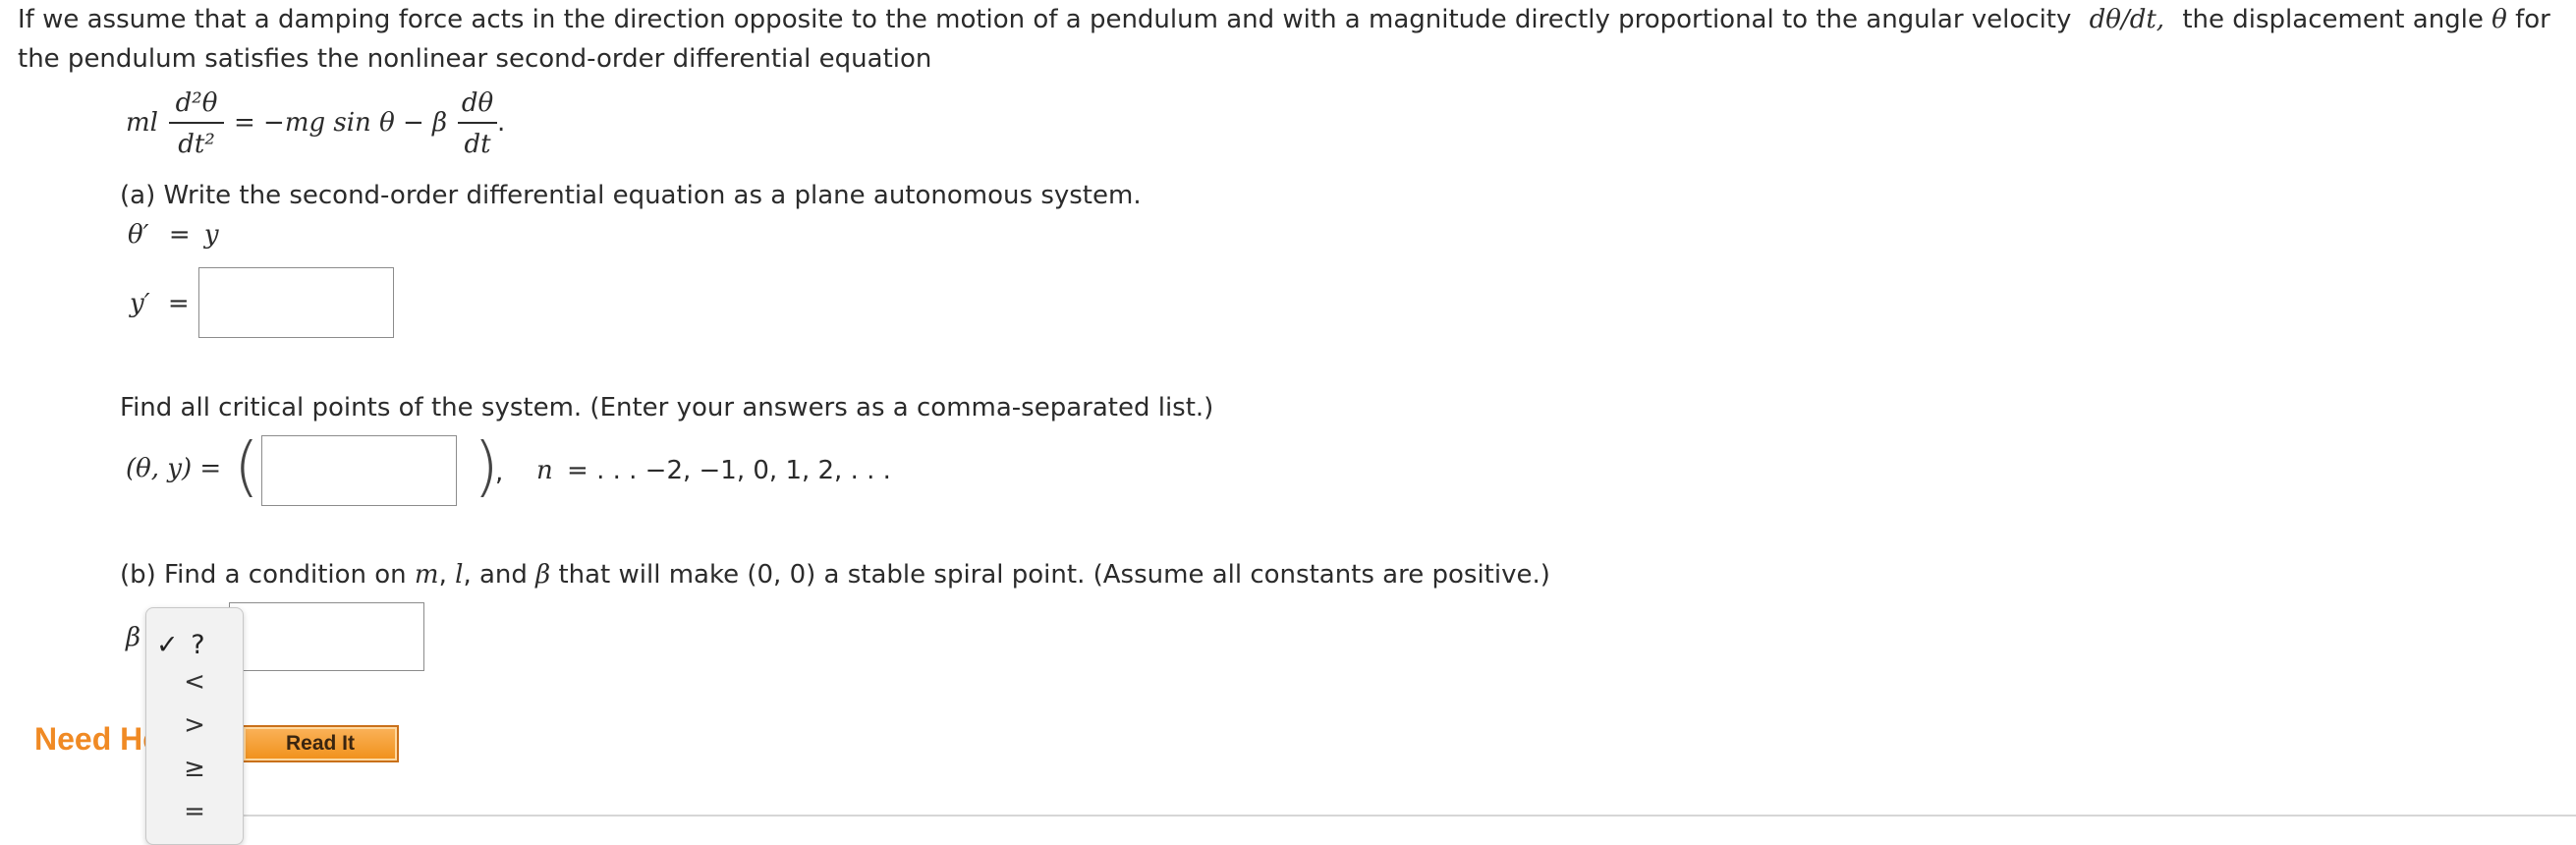  Describe the element at coordinates (196, 144) in the screenshot. I see `dt2-denominator: dt²` at that location.